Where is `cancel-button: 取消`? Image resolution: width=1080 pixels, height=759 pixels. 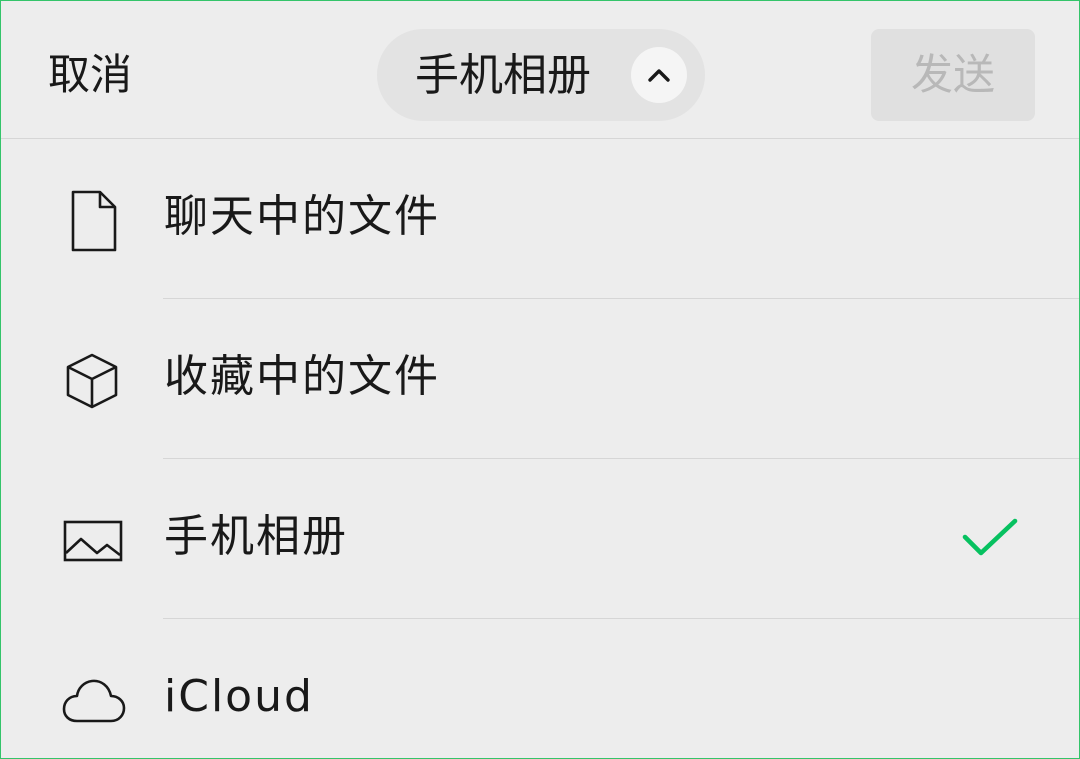
cancel-button: 取消 is located at coordinates (90, 75).